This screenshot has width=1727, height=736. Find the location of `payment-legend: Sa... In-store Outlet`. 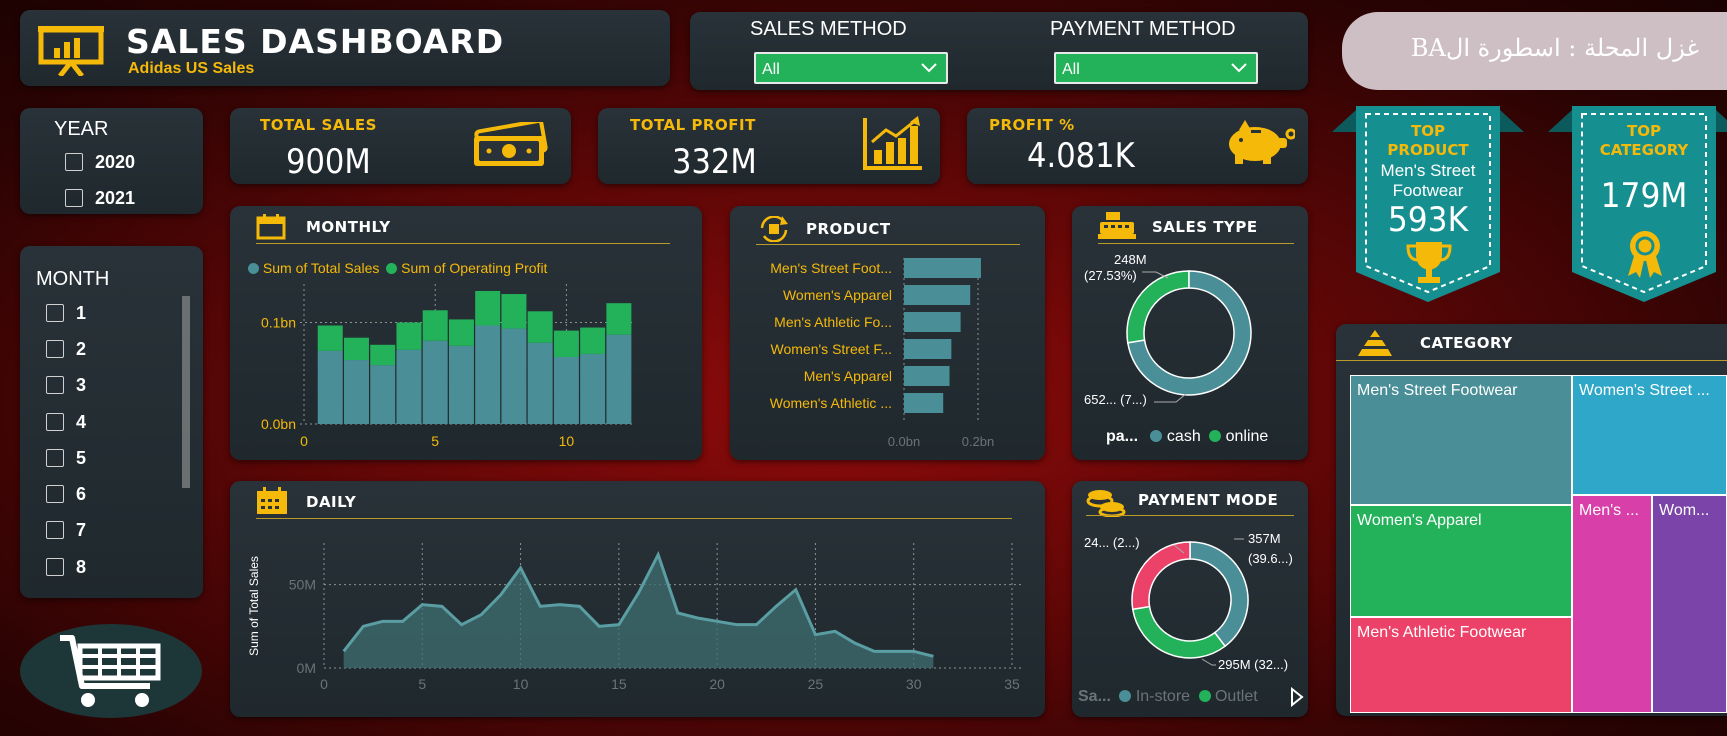

payment-legend: Sa... In-store Outlet is located at coordinates (1168, 697).